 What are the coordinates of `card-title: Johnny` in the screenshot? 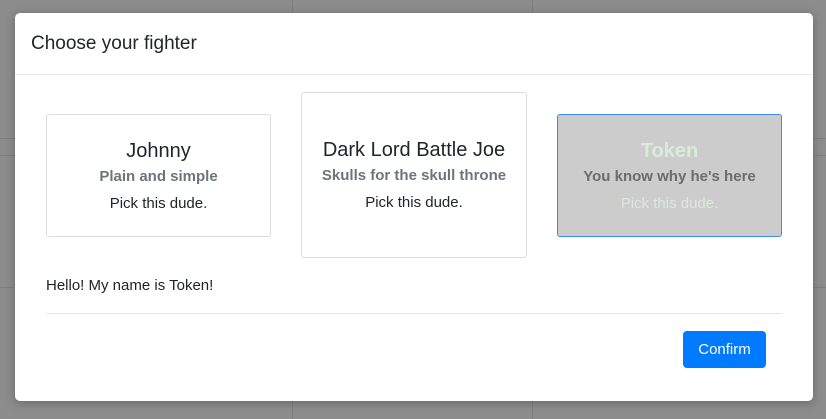 It's located at (158, 150).